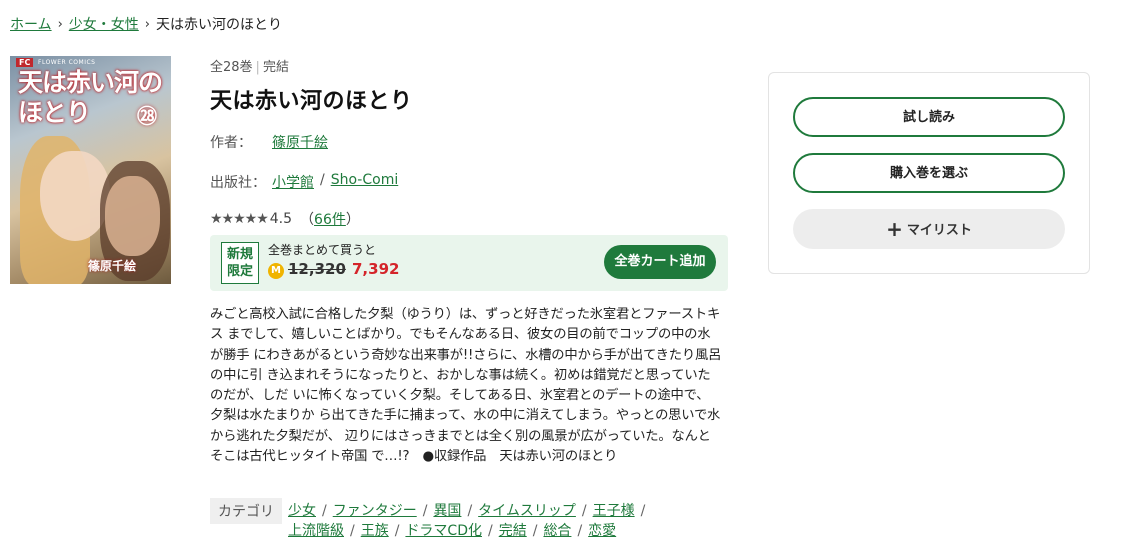  I want to click on volume-count: 全28巻, so click(231, 67).